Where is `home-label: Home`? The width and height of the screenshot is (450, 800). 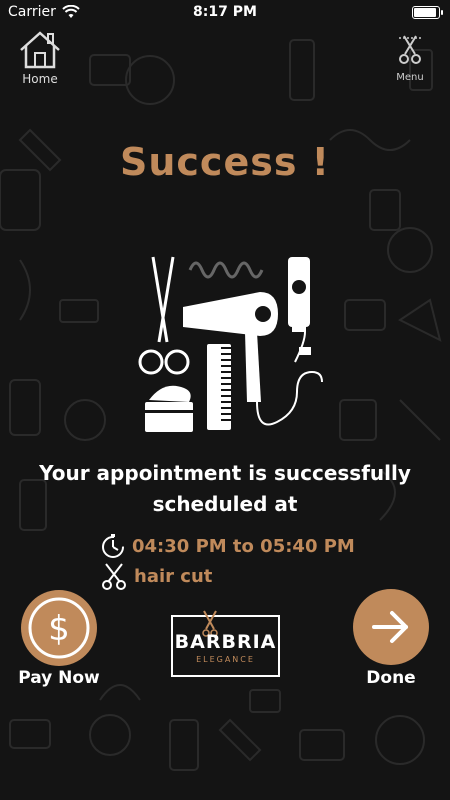 home-label: Home is located at coordinates (40, 79).